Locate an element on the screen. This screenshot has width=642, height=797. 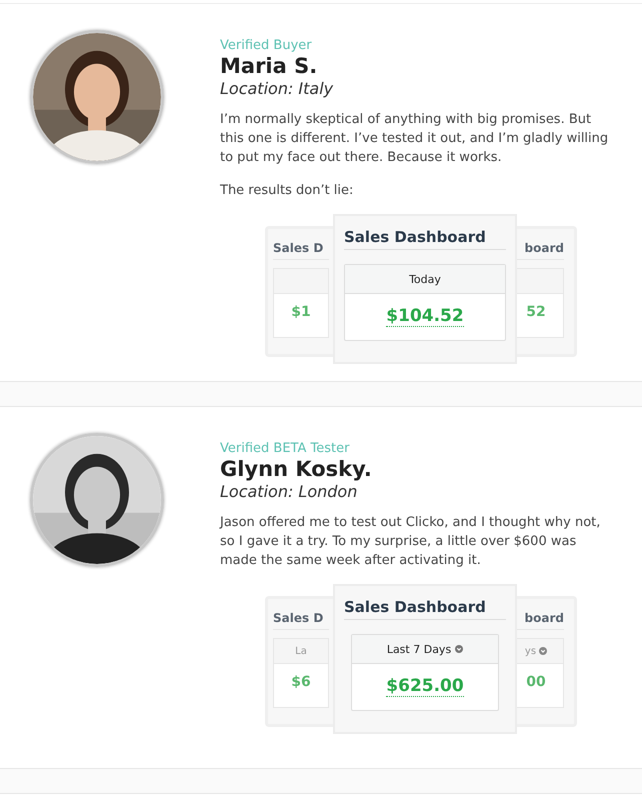
sales-amount: 52 is located at coordinates (536, 311).